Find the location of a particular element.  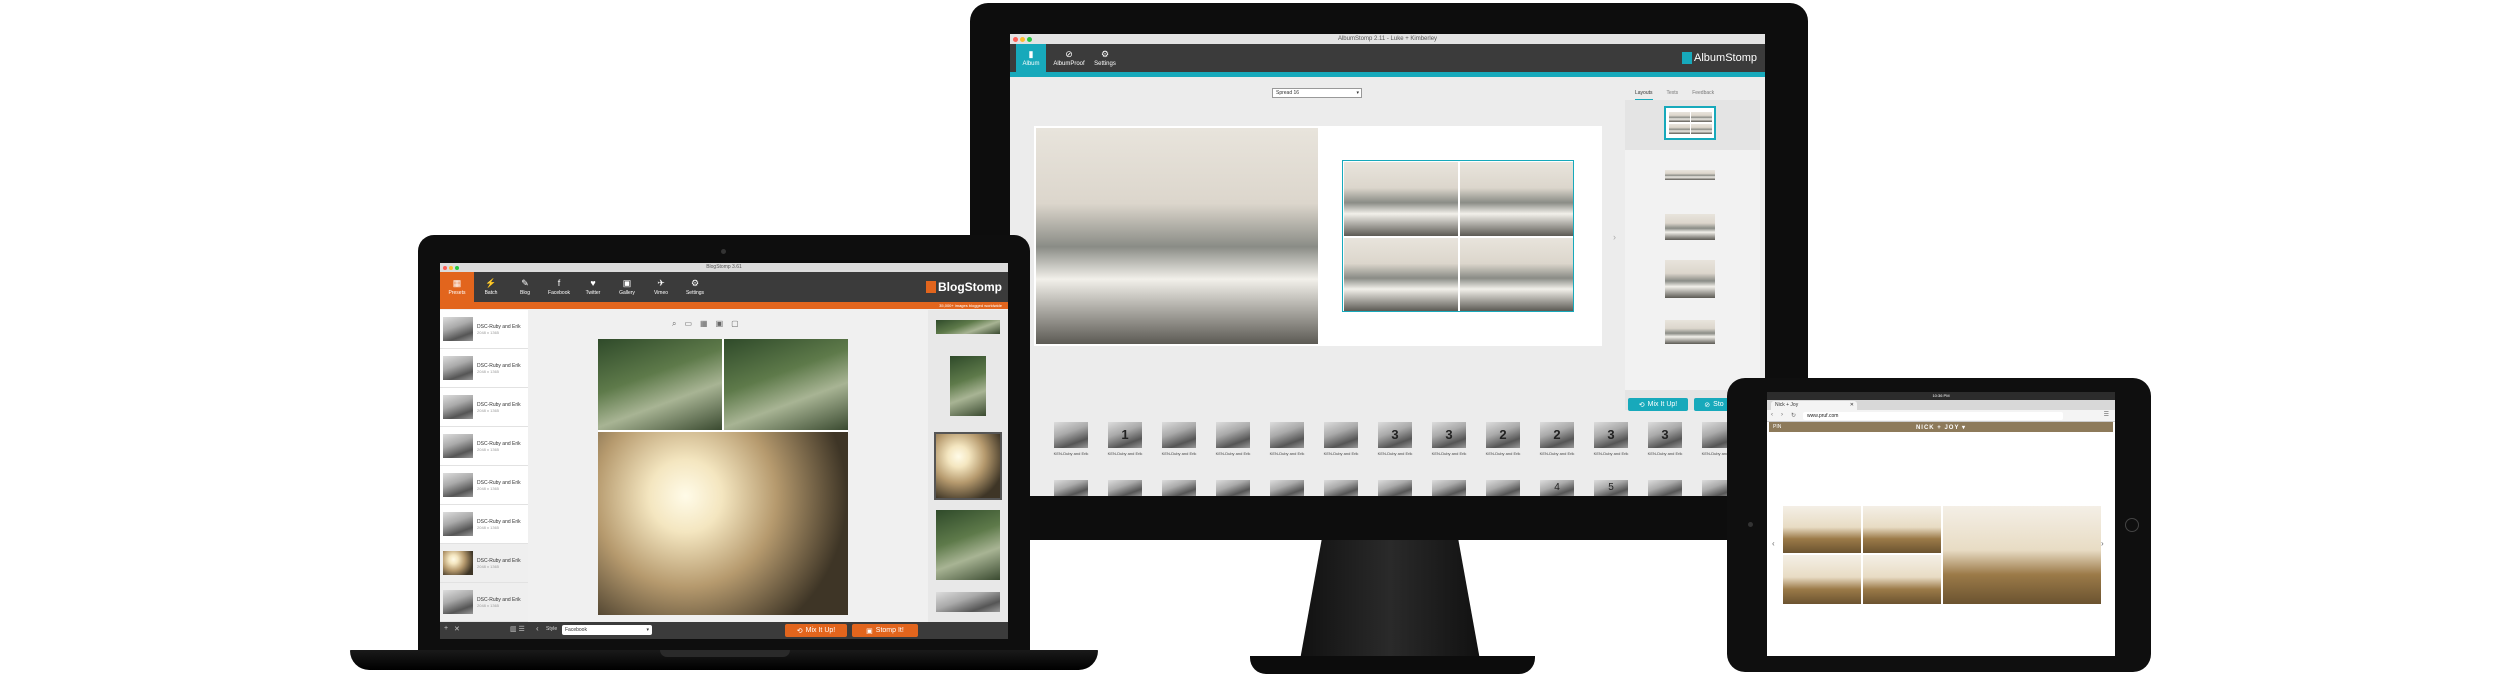

crop-icon: ▭ is located at coordinates (688, 324).